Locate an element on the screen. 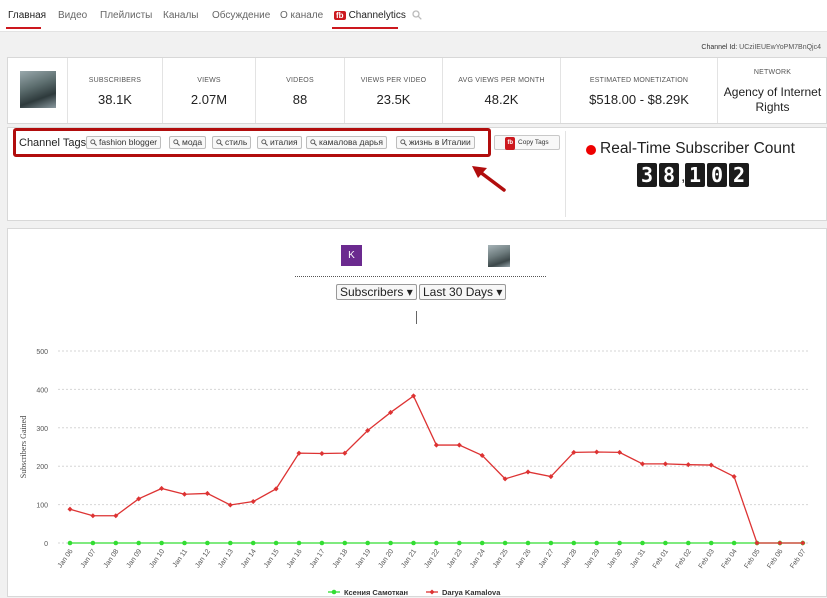  stat-value: 48.2K is located at coordinates (501, 99).